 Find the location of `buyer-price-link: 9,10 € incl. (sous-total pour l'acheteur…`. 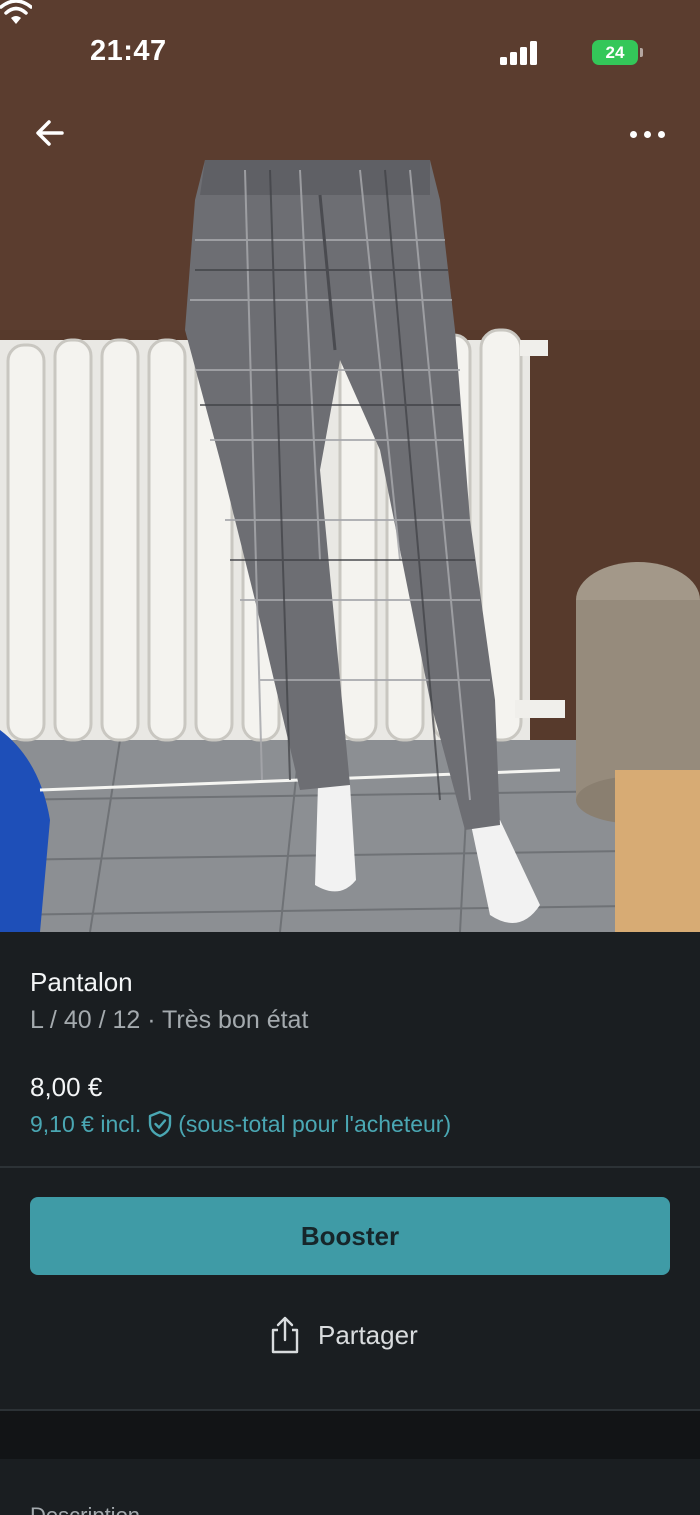

buyer-price-link: 9,10 € incl. (sous-total pour l'acheteur… is located at coordinates (240, 1124).